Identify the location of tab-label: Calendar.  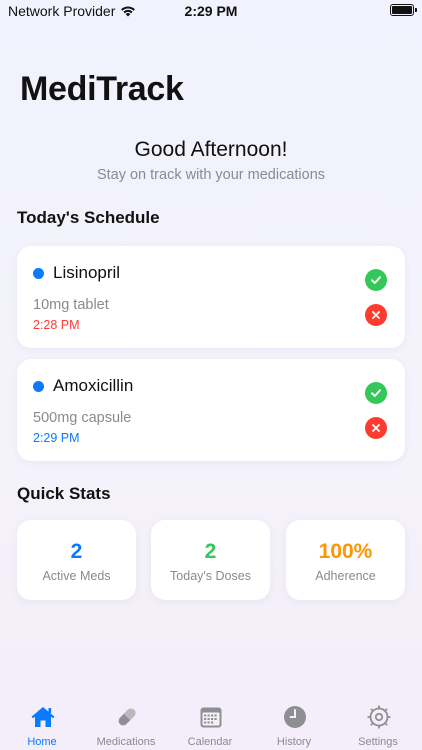
(210, 742).